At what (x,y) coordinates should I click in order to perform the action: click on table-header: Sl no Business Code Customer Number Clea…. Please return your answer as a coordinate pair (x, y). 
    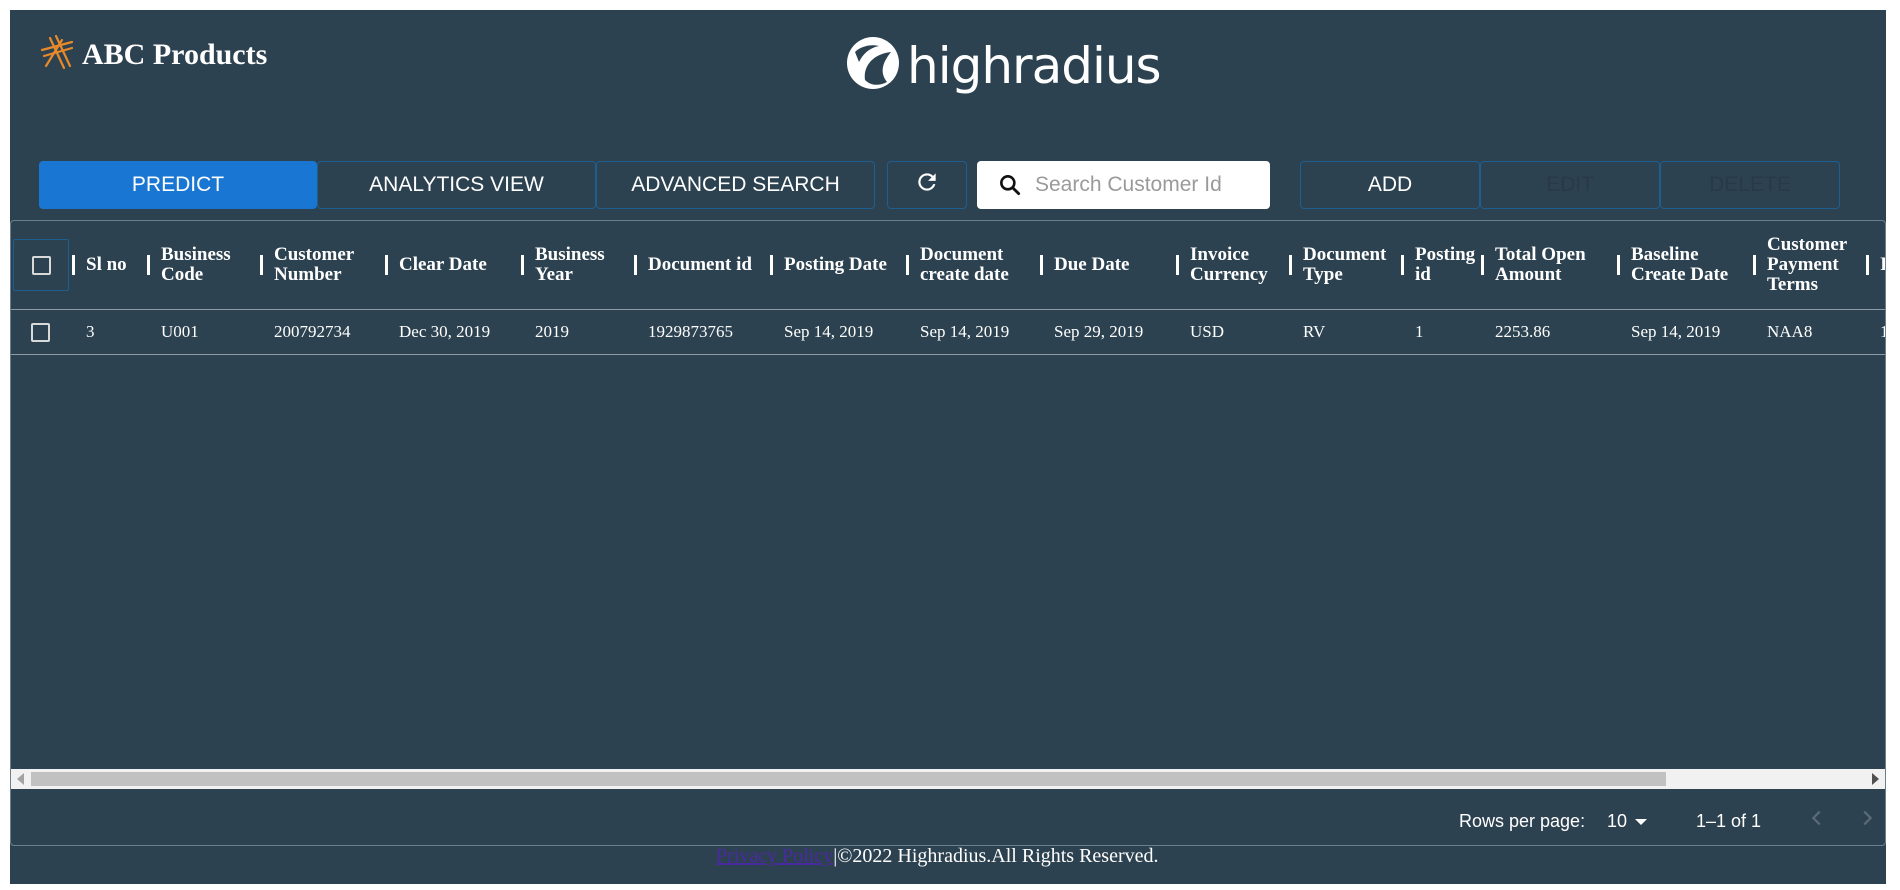
    Looking at the image, I should click on (948, 265).